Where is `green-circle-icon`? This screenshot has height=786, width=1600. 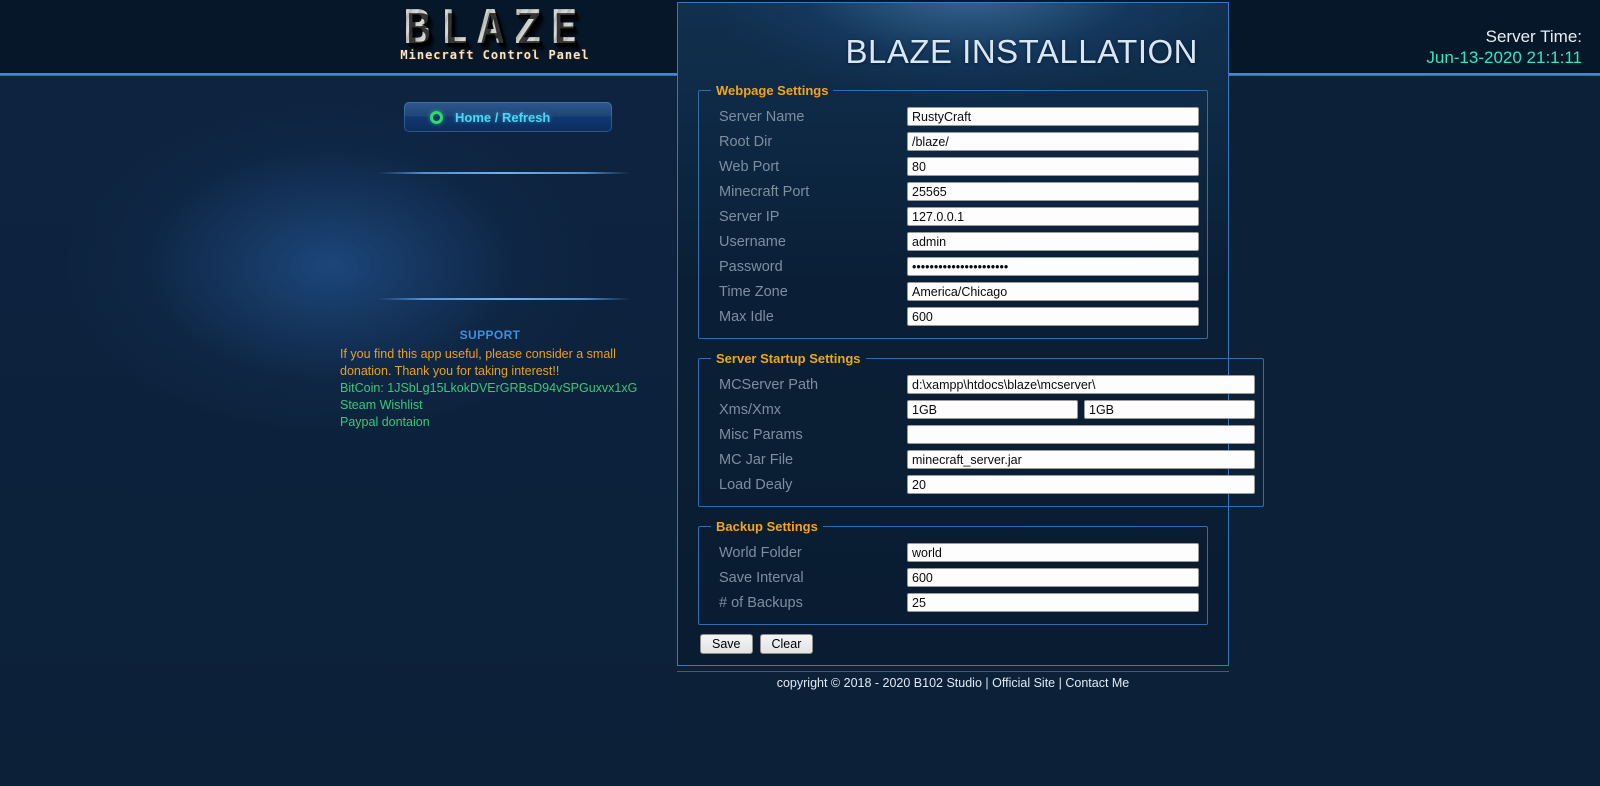 green-circle-icon is located at coordinates (436, 117).